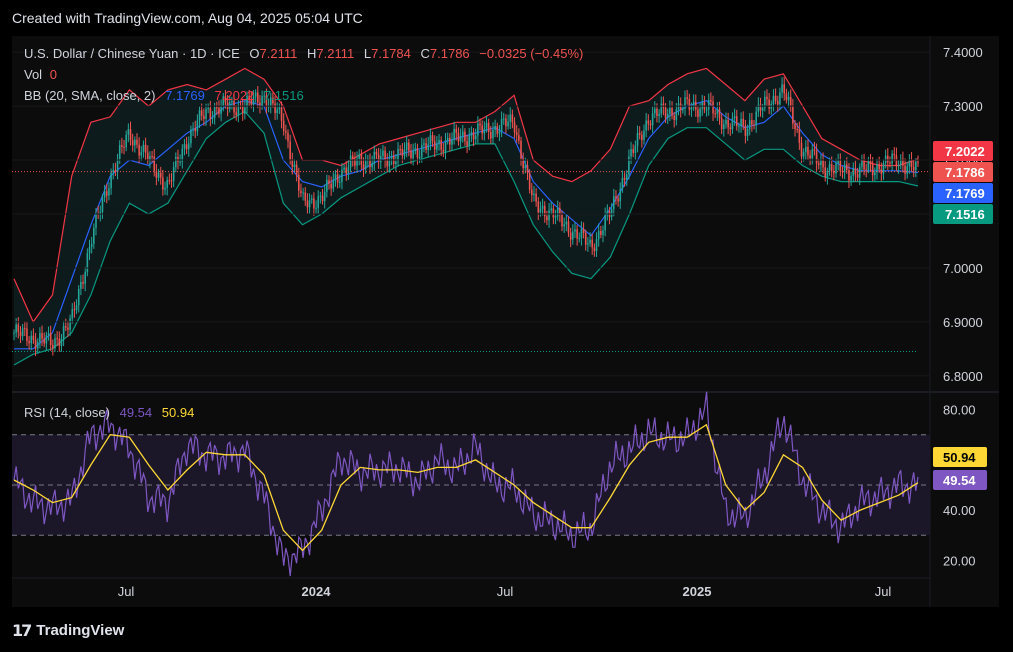 The image size is (1013, 652). I want to click on volume-label: Vol, so click(33, 74).